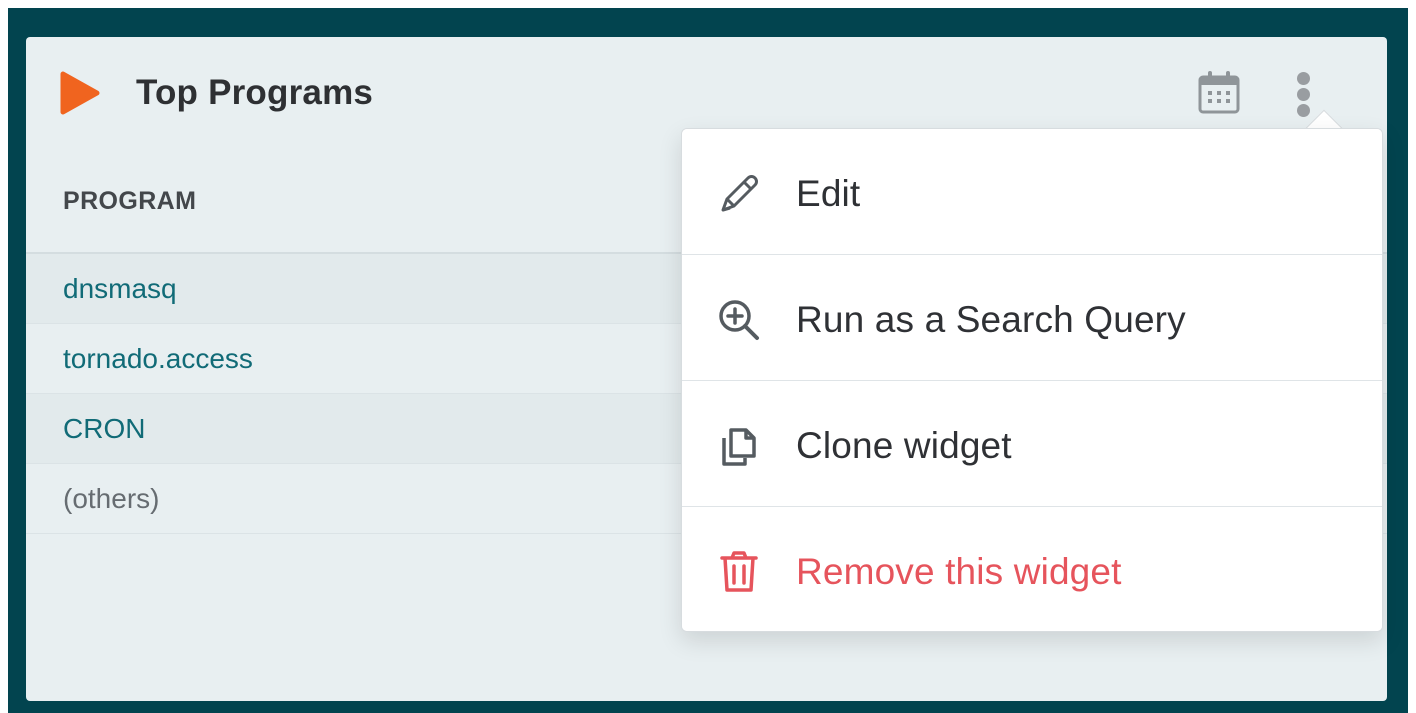 The width and height of the screenshot is (1416, 713). I want to click on program-column-header: PROGRAM, so click(130, 201).